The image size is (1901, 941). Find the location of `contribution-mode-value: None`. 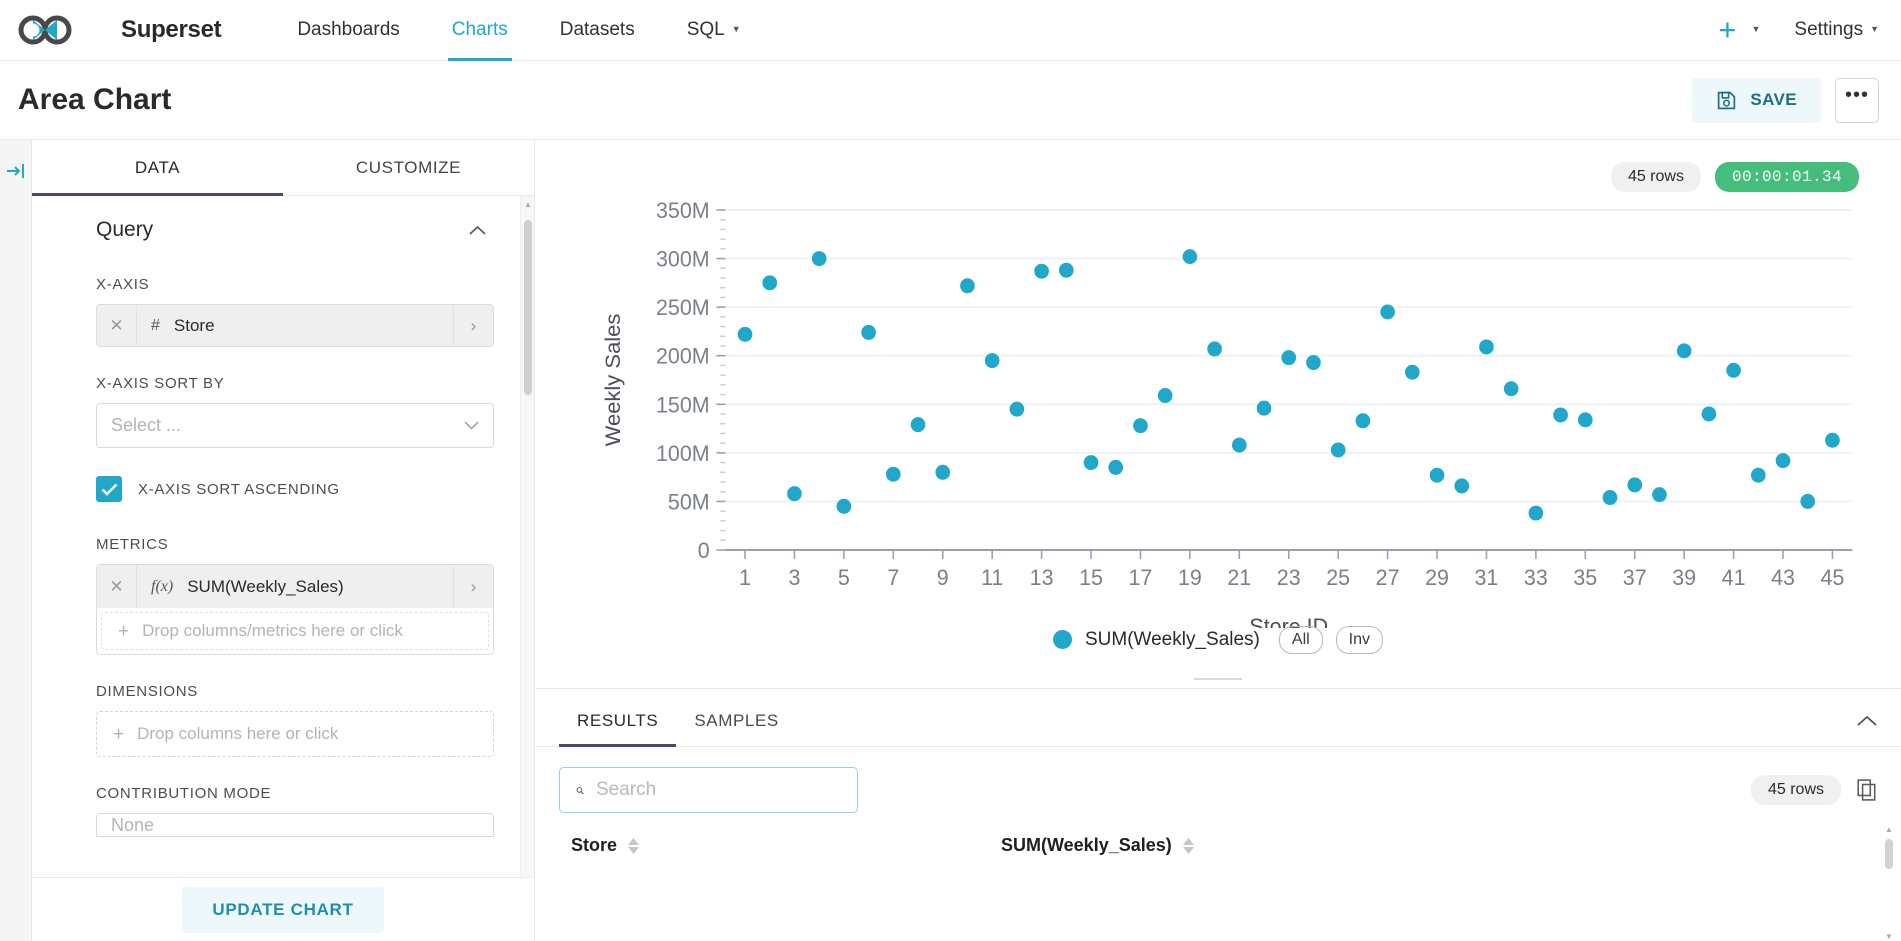

contribution-mode-value: None is located at coordinates (133, 824).